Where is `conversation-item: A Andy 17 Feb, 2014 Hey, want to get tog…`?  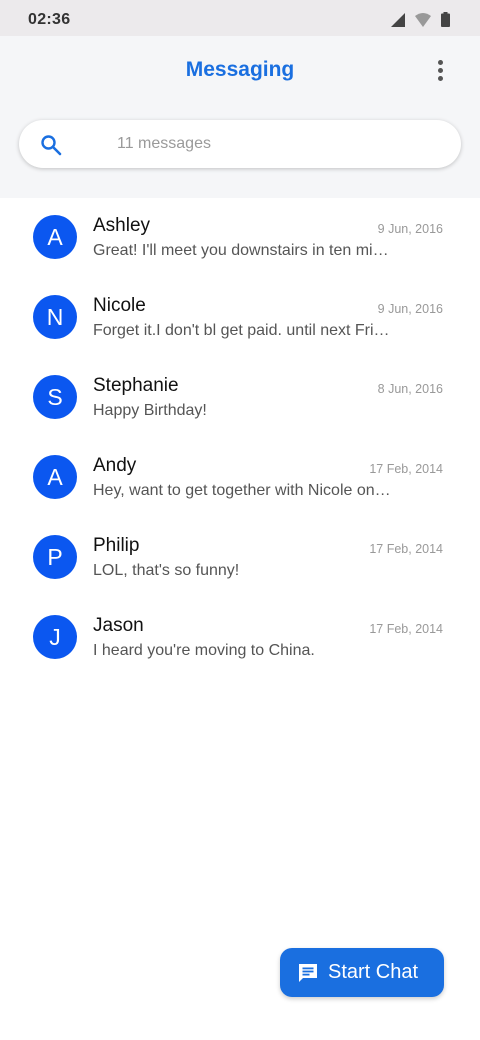
conversation-item: A Andy 17 Feb, 2014 Hey, want to get tog… is located at coordinates (240, 478).